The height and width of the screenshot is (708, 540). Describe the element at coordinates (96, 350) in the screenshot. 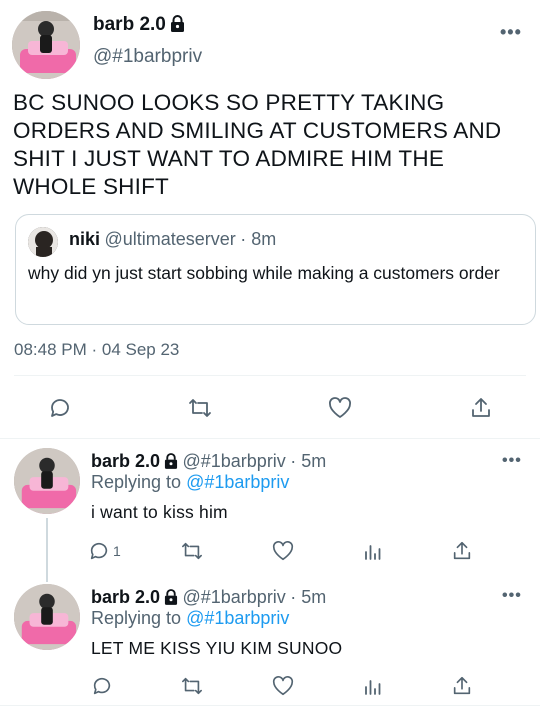

I see `tweet-timestamp: 08:48 PM · 04 Sep 23` at that location.